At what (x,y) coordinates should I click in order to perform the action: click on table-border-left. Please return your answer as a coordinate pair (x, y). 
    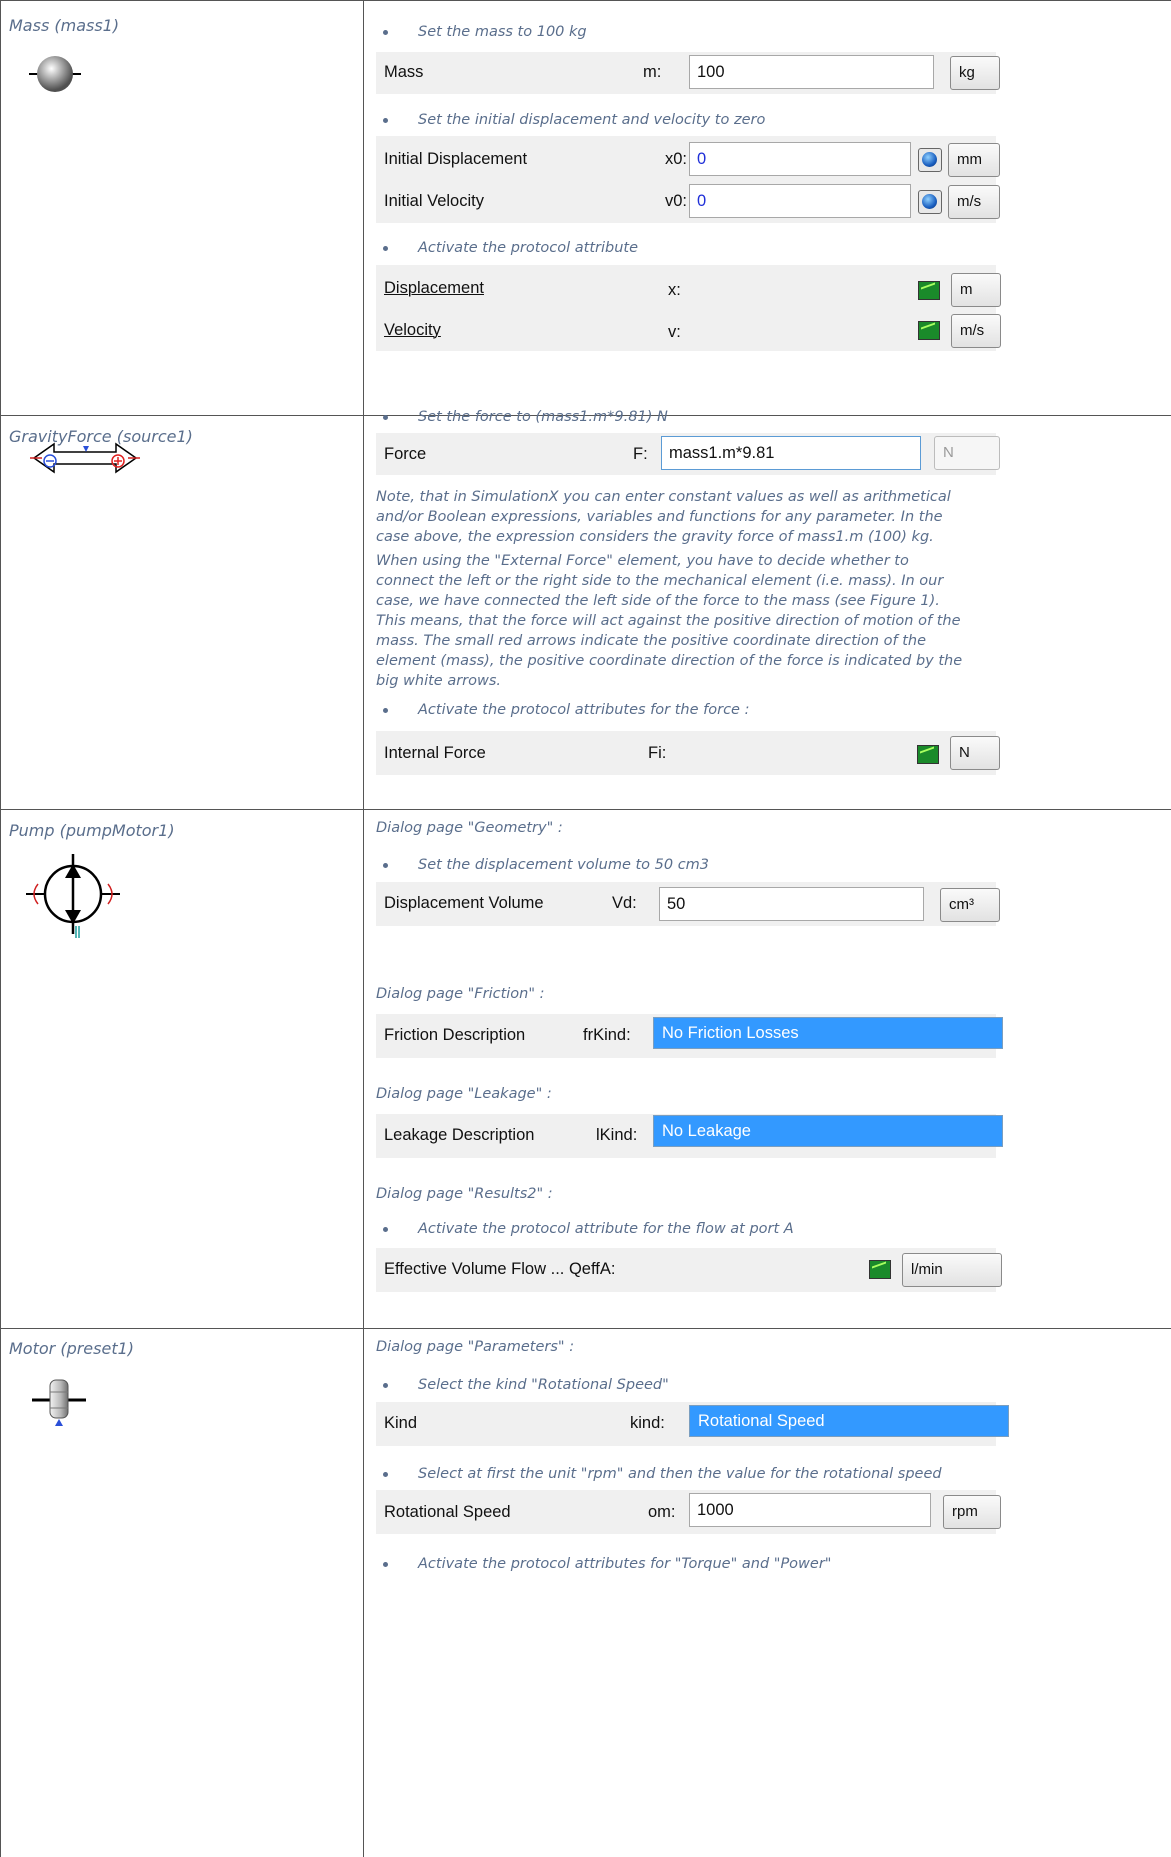
    Looking at the image, I should click on (0, 929).